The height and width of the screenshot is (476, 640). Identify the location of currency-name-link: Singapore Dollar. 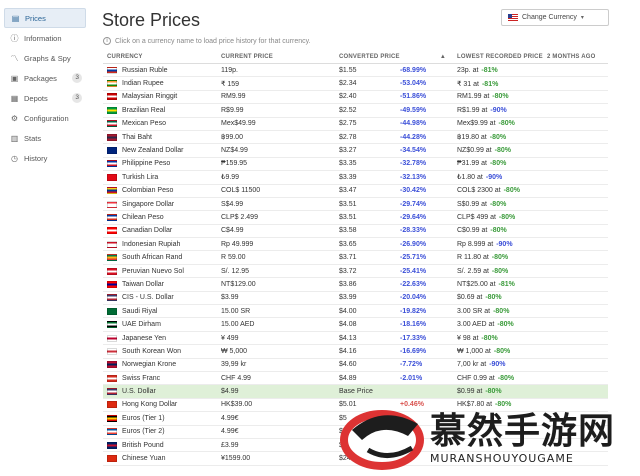
(148, 204).